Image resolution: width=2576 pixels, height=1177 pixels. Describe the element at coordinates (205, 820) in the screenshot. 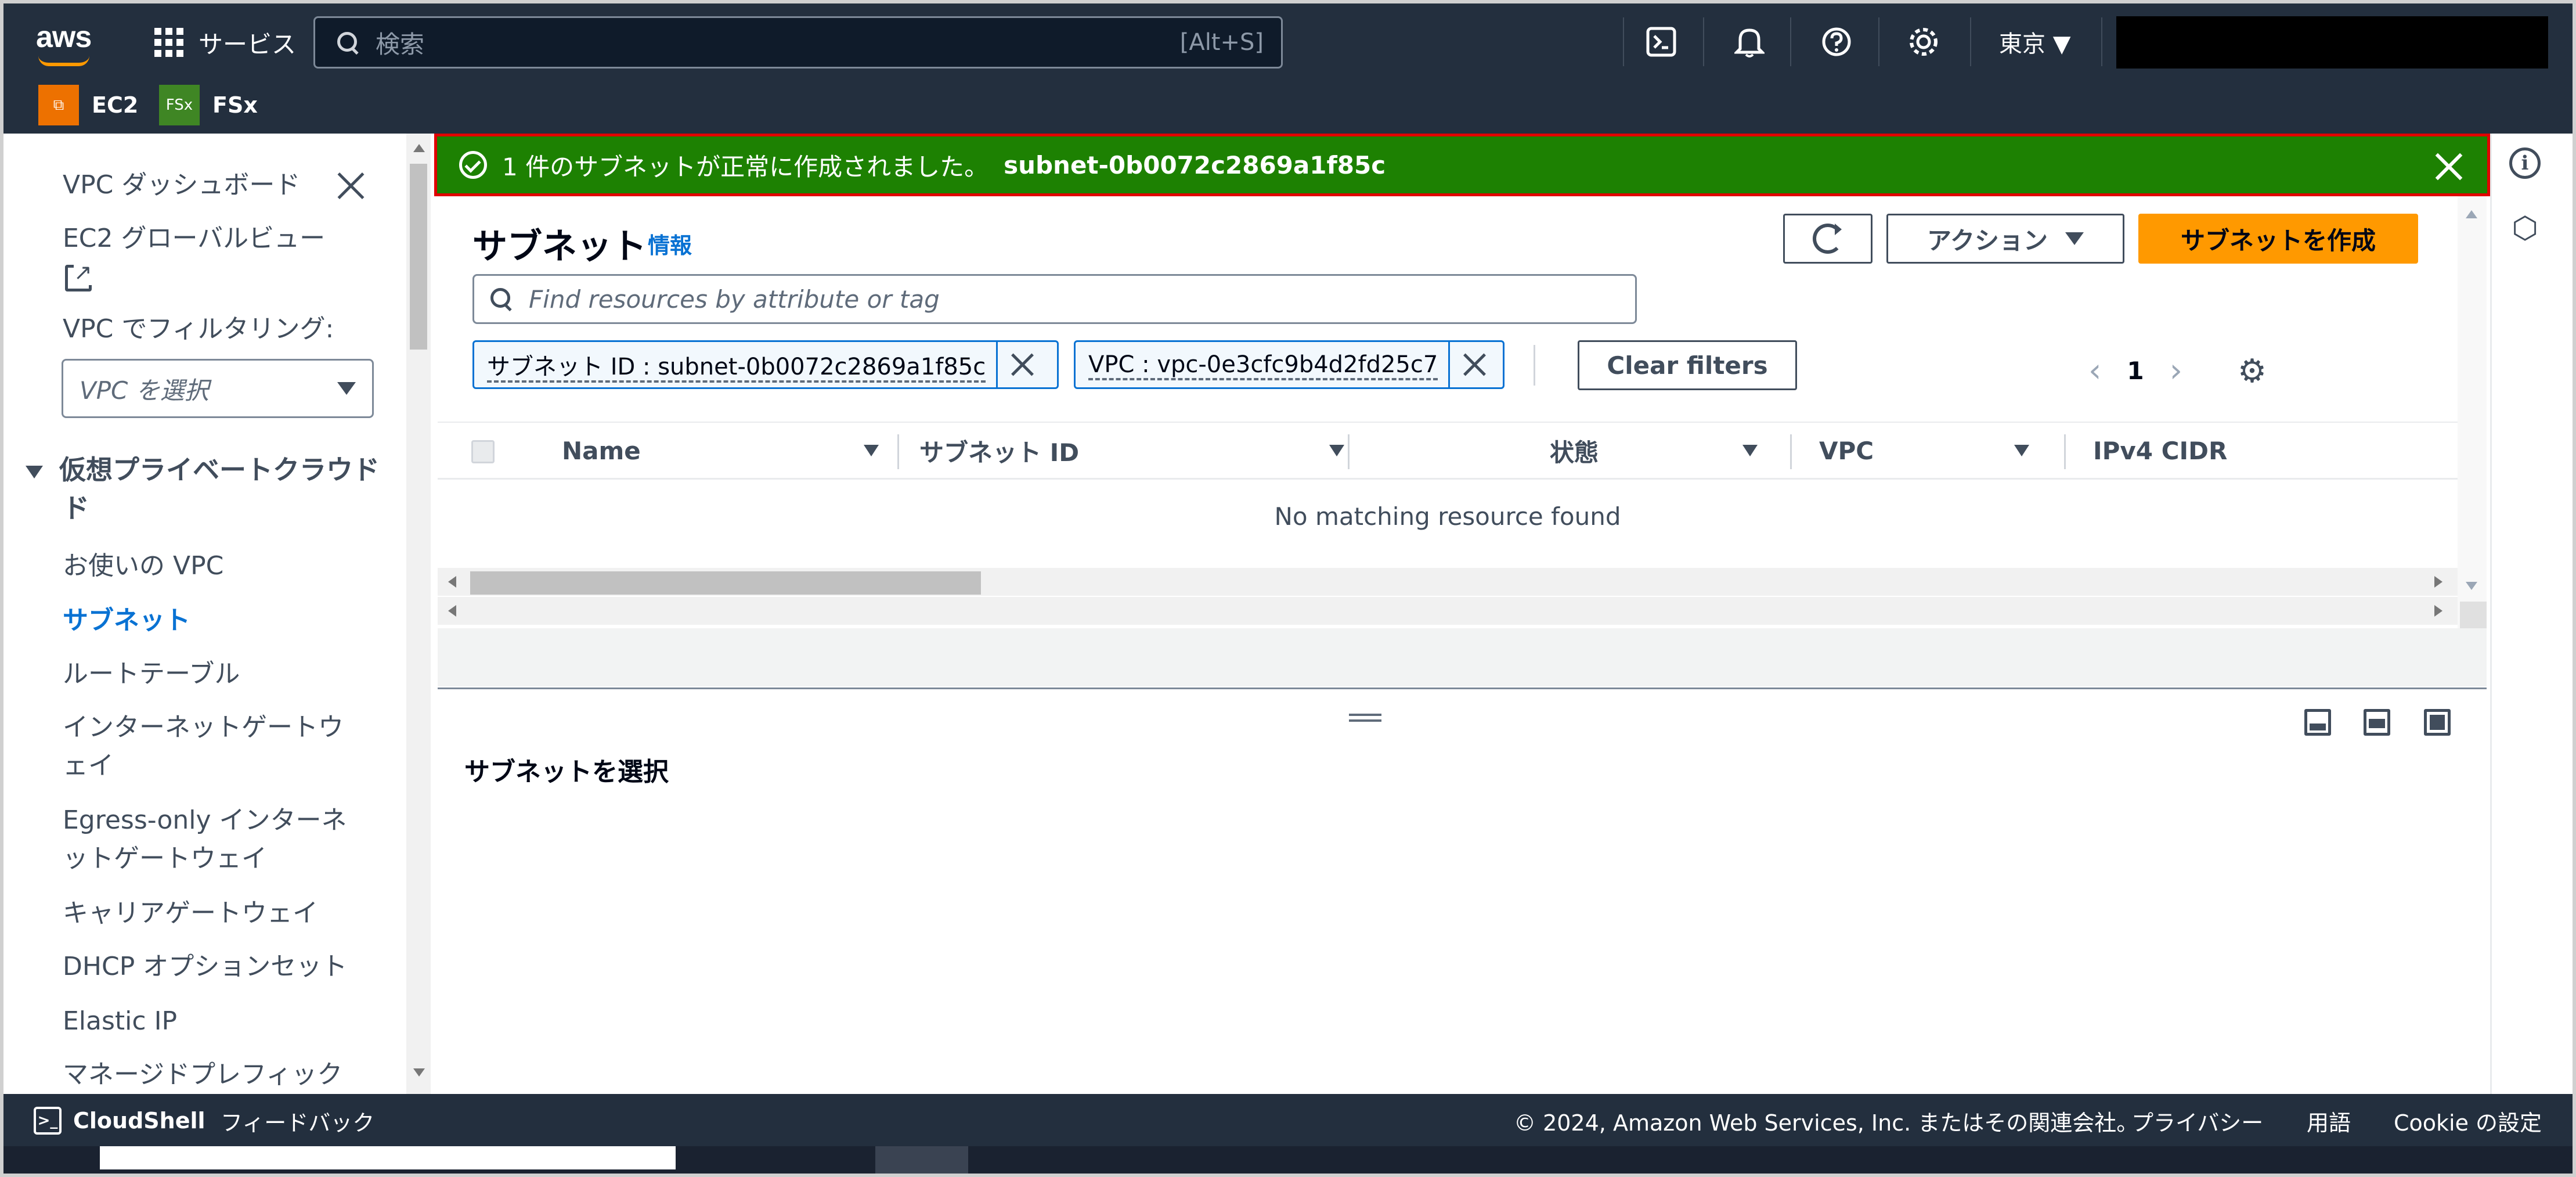

I see `sidebar-item-egress-only-igw: Egress-only インターネ` at that location.